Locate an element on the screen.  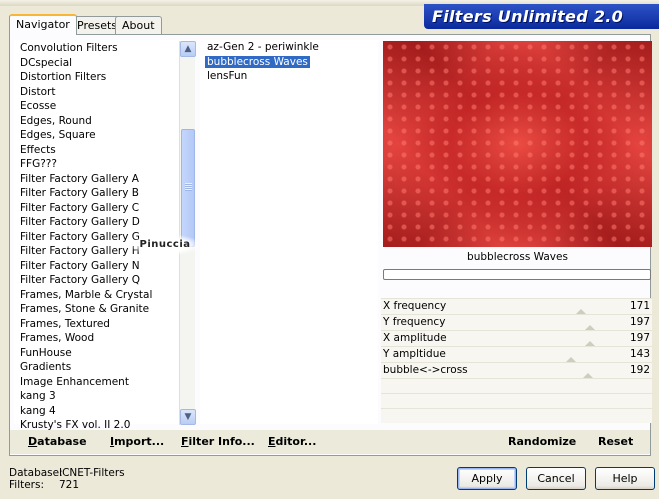
status-area: Database:ICNET-Filters Filters: 721 is located at coordinates (67, 479).